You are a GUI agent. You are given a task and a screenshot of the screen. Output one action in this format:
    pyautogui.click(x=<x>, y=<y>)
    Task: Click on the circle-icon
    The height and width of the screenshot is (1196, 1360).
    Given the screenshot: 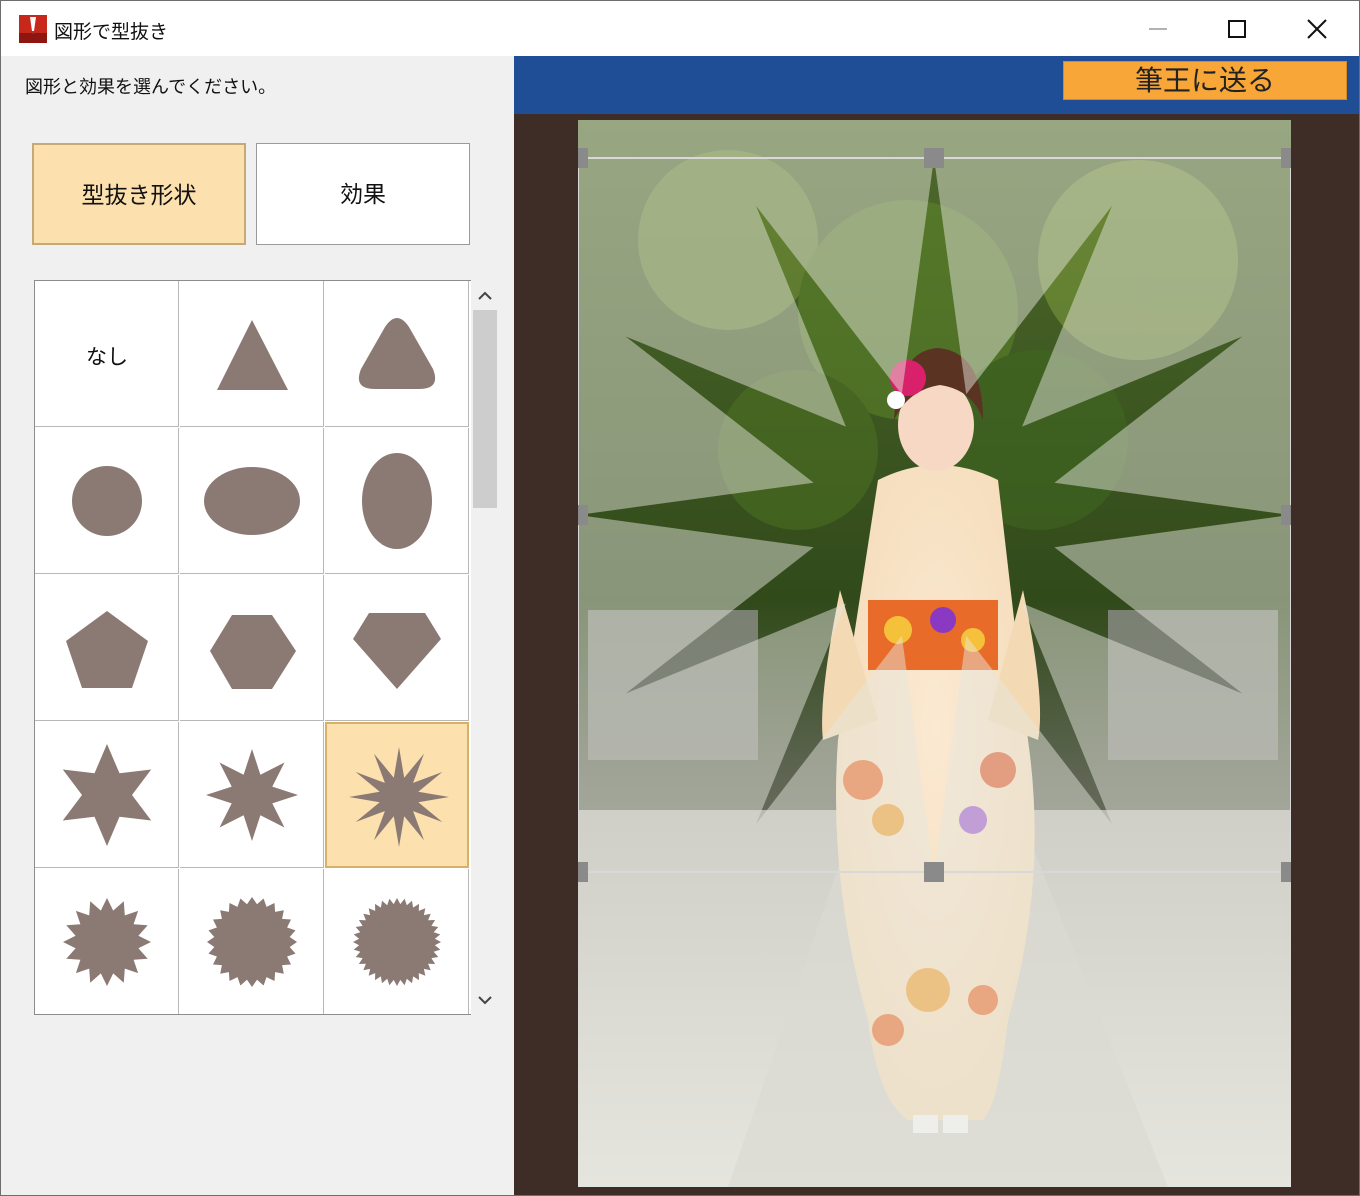 What is the action you would take?
    pyautogui.click(x=107, y=501)
    